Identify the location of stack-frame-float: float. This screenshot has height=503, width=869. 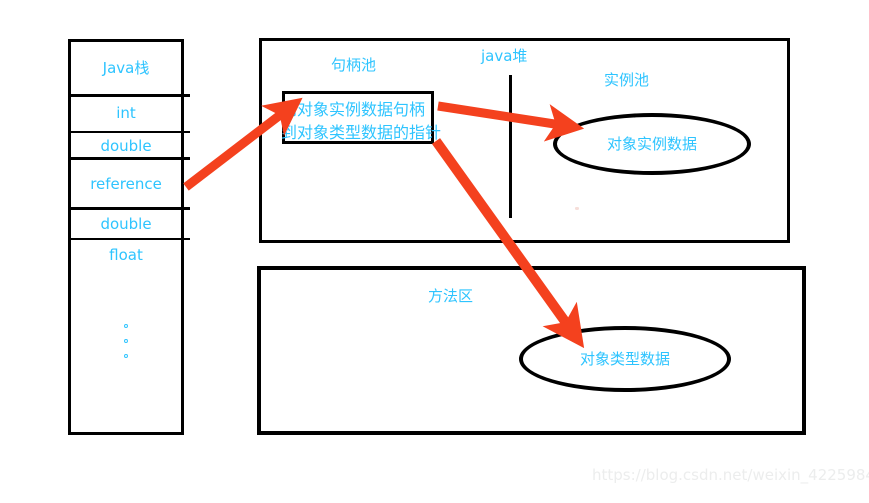
(126, 255).